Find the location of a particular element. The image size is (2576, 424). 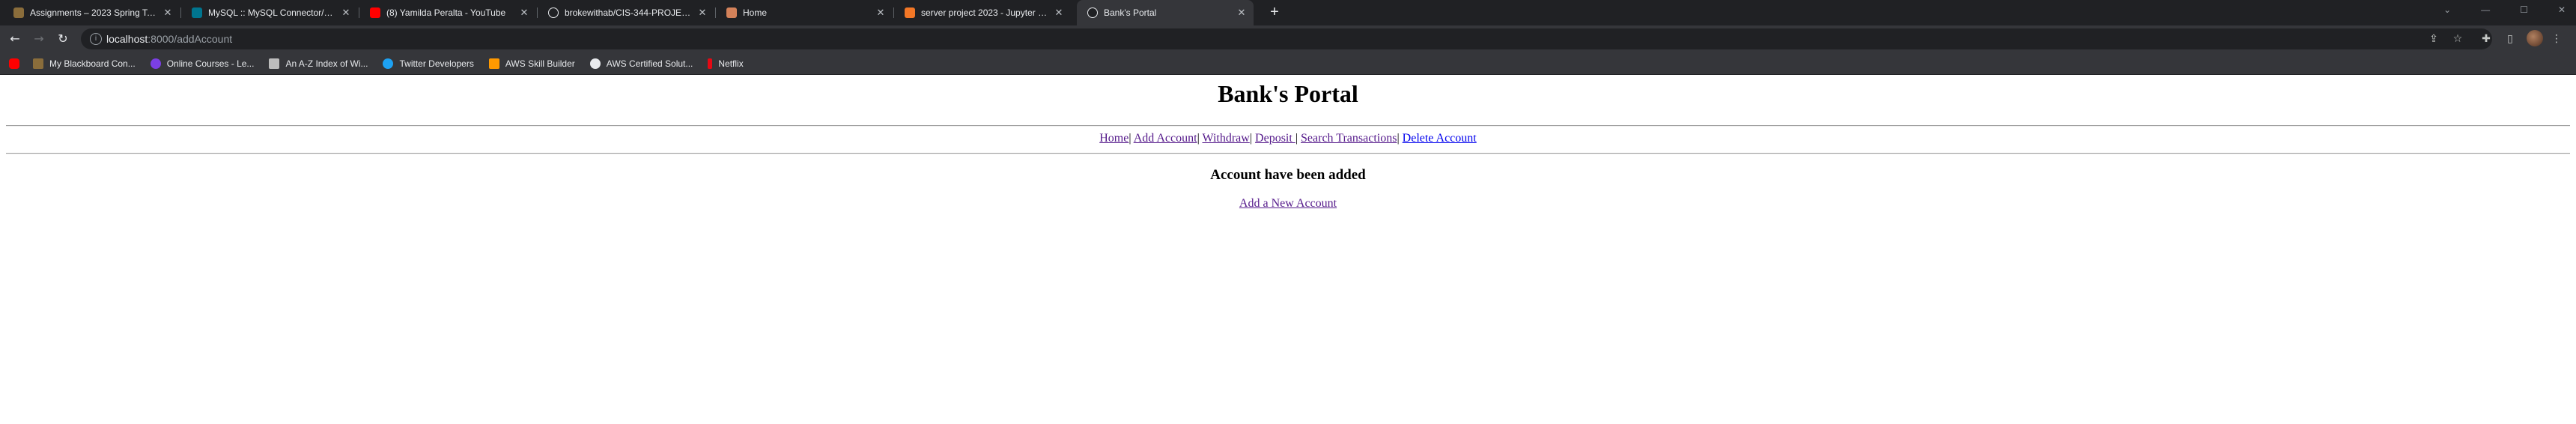

nav-link-add-account: Add Account is located at coordinates (1165, 138).